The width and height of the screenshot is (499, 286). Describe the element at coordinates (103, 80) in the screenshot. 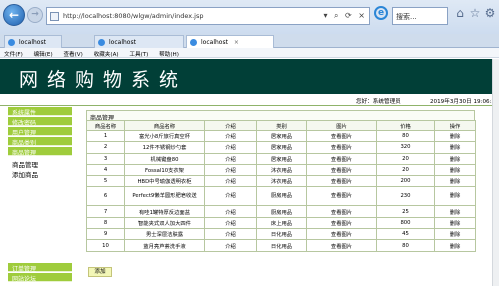

I see `app-title: 网络购物系统` at that location.